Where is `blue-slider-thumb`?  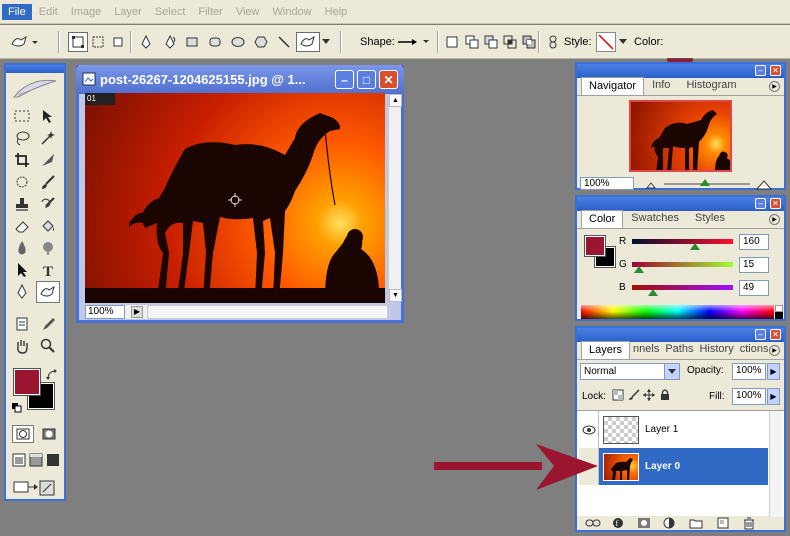 blue-slider-thumb is located at coordinates (653, 292).